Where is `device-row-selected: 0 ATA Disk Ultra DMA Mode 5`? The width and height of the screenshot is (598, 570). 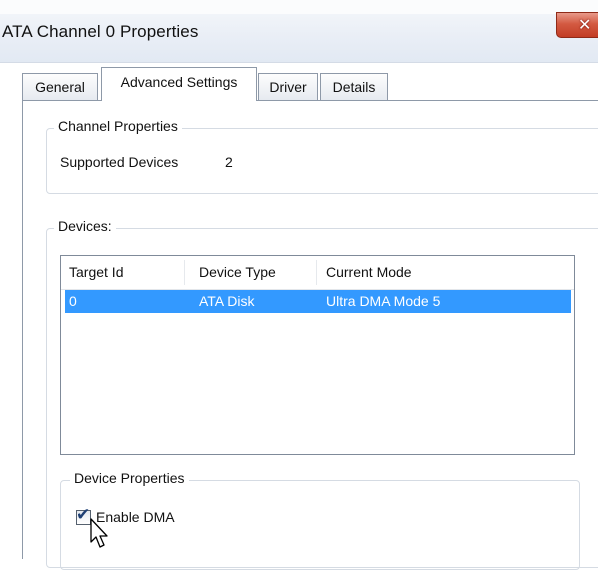 device-row-selected: 0 ATA Disk Ultra DMA Mode 5 is located at coordinates (318, 301).